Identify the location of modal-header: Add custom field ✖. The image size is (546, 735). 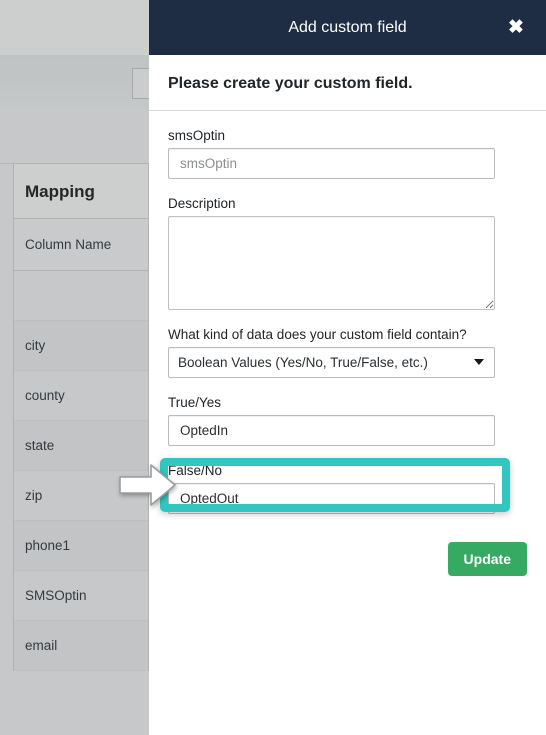
(347, 27).